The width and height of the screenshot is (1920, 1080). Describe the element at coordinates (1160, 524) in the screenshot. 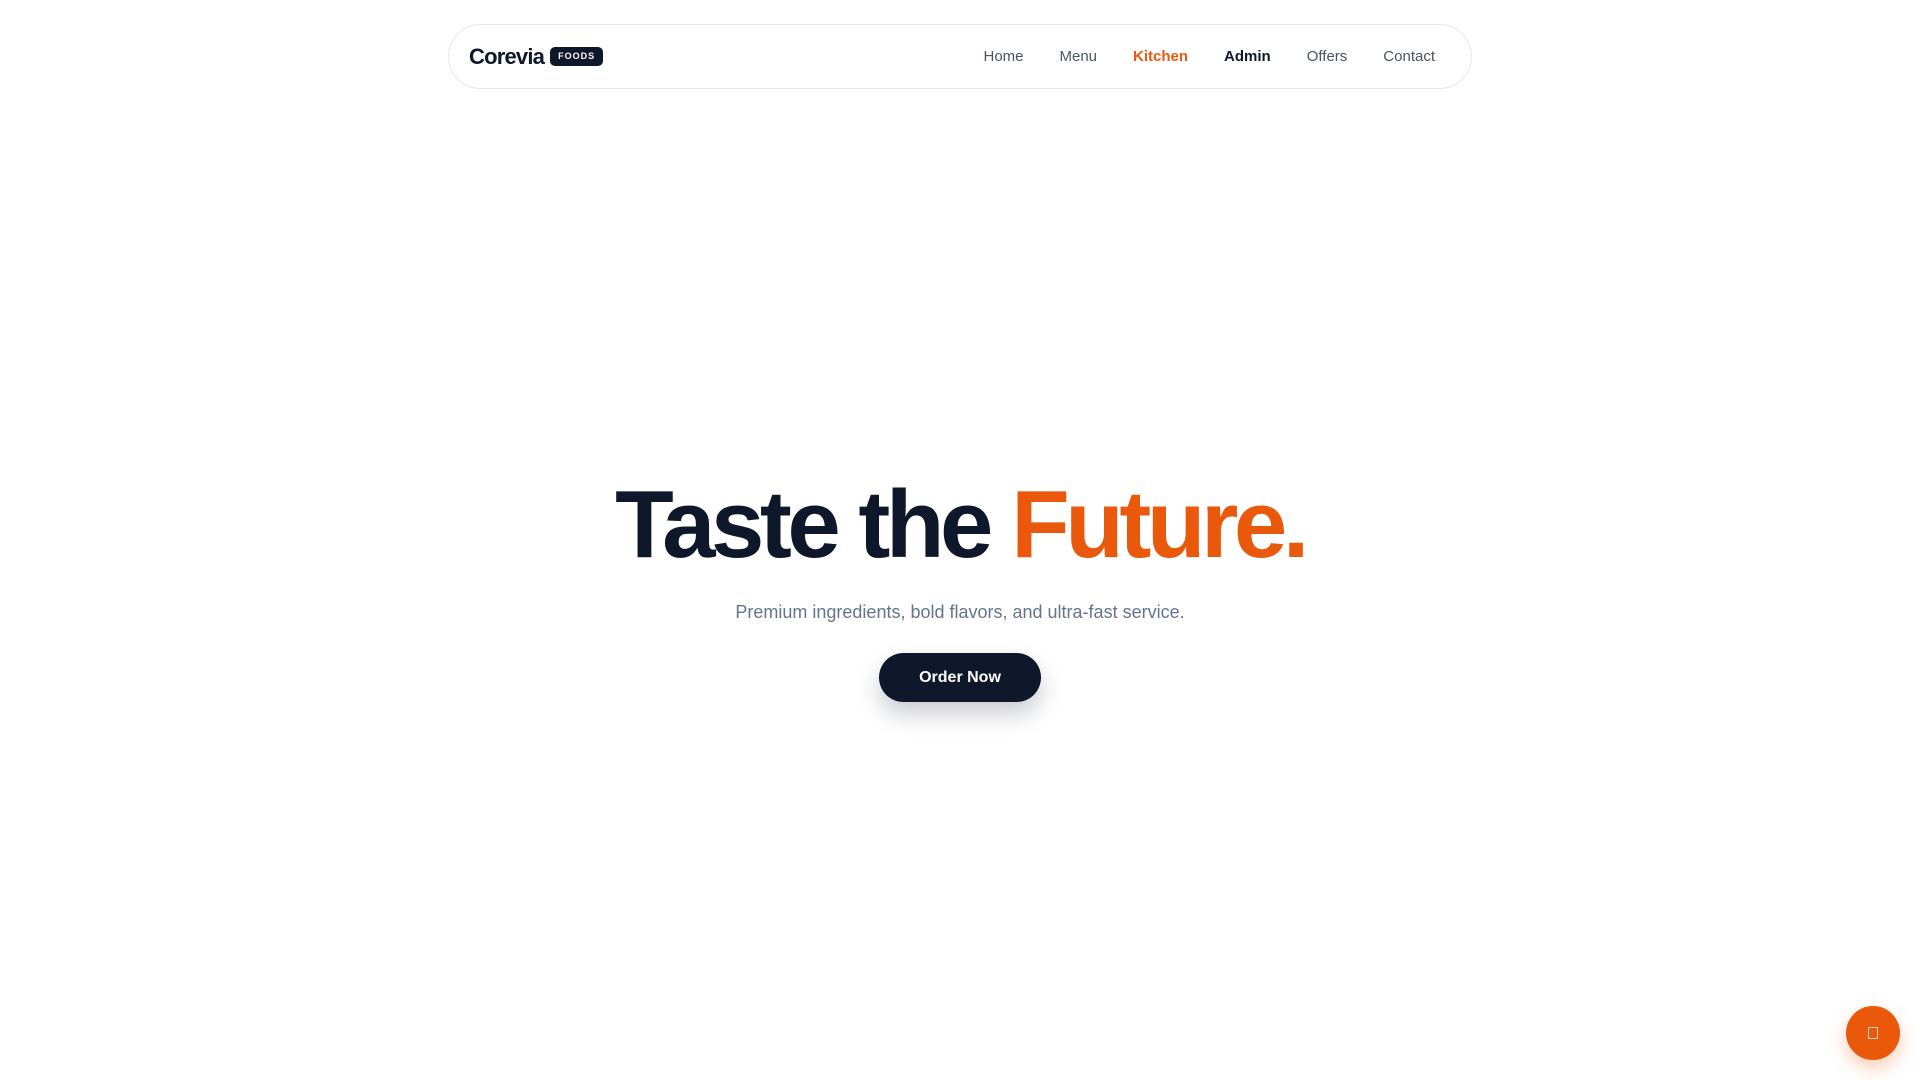

I see `hero-title-accent: Future.` at that location.